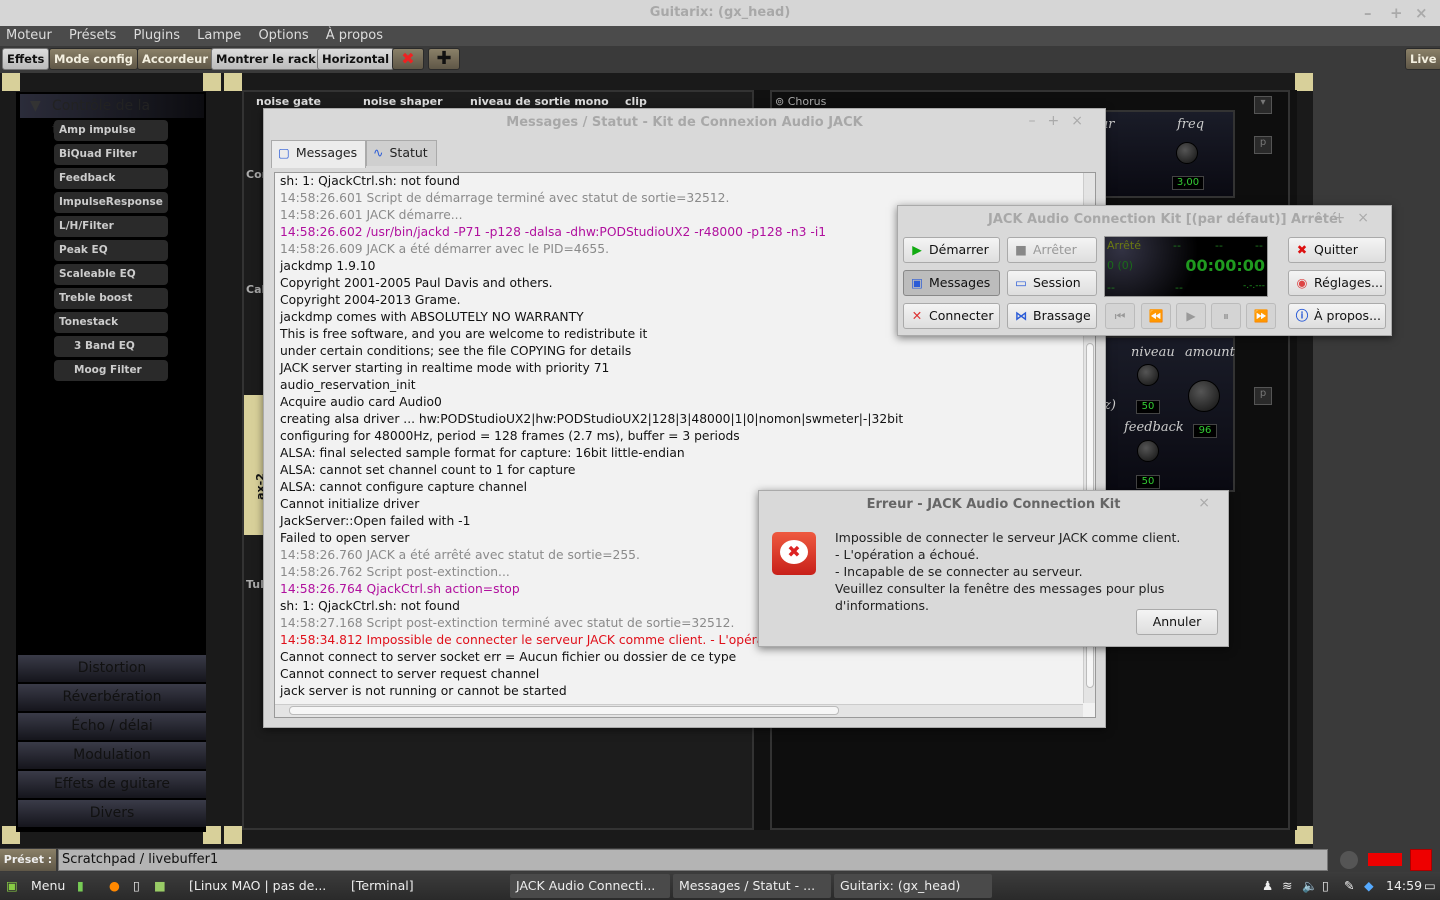  I want to click on show-desktop-icon: ▭, so click(1430, 886).